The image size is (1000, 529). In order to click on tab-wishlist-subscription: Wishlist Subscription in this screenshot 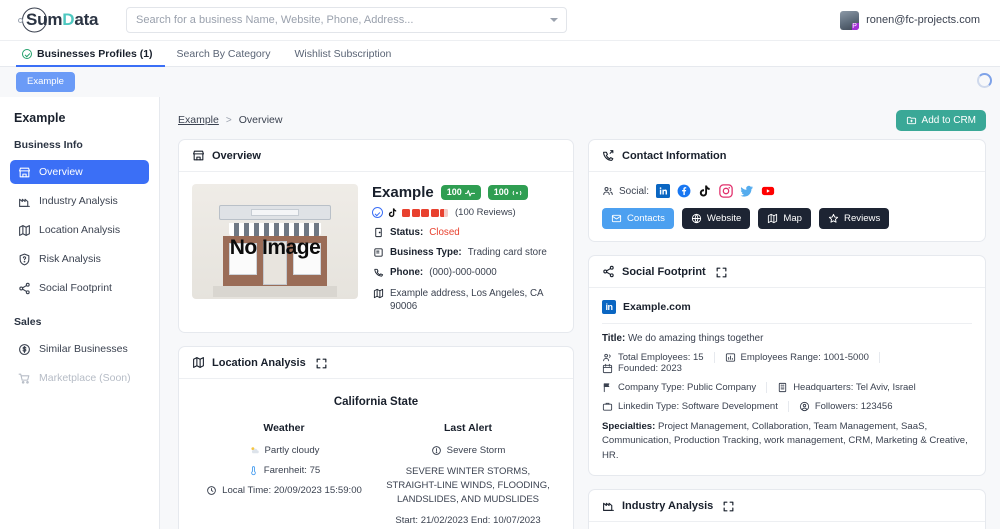, I will do `click(343, 53)`.